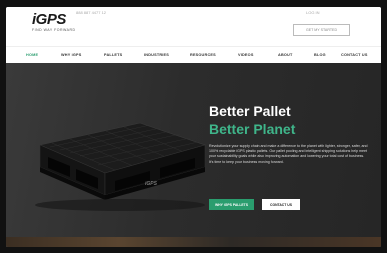 The width and height of the screenshot is (387, 253). Describe the element at coordinates (71, 55) in the screenshot. I see `nav-item-why-igps: WHY iGPS` at that location.